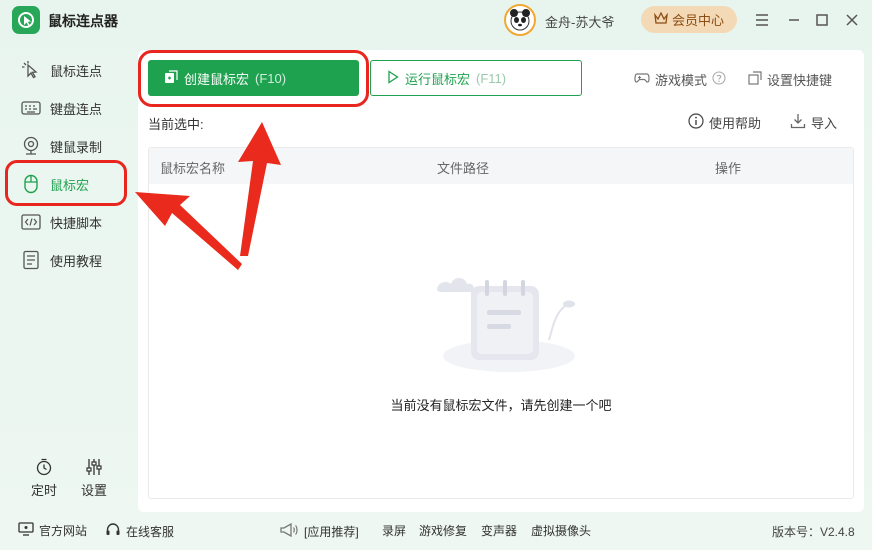 This screenshot has width=872, height=550. Describe the element at coordinates (289, 531) in the screenshot. I see `megaphone-icon` at that location.